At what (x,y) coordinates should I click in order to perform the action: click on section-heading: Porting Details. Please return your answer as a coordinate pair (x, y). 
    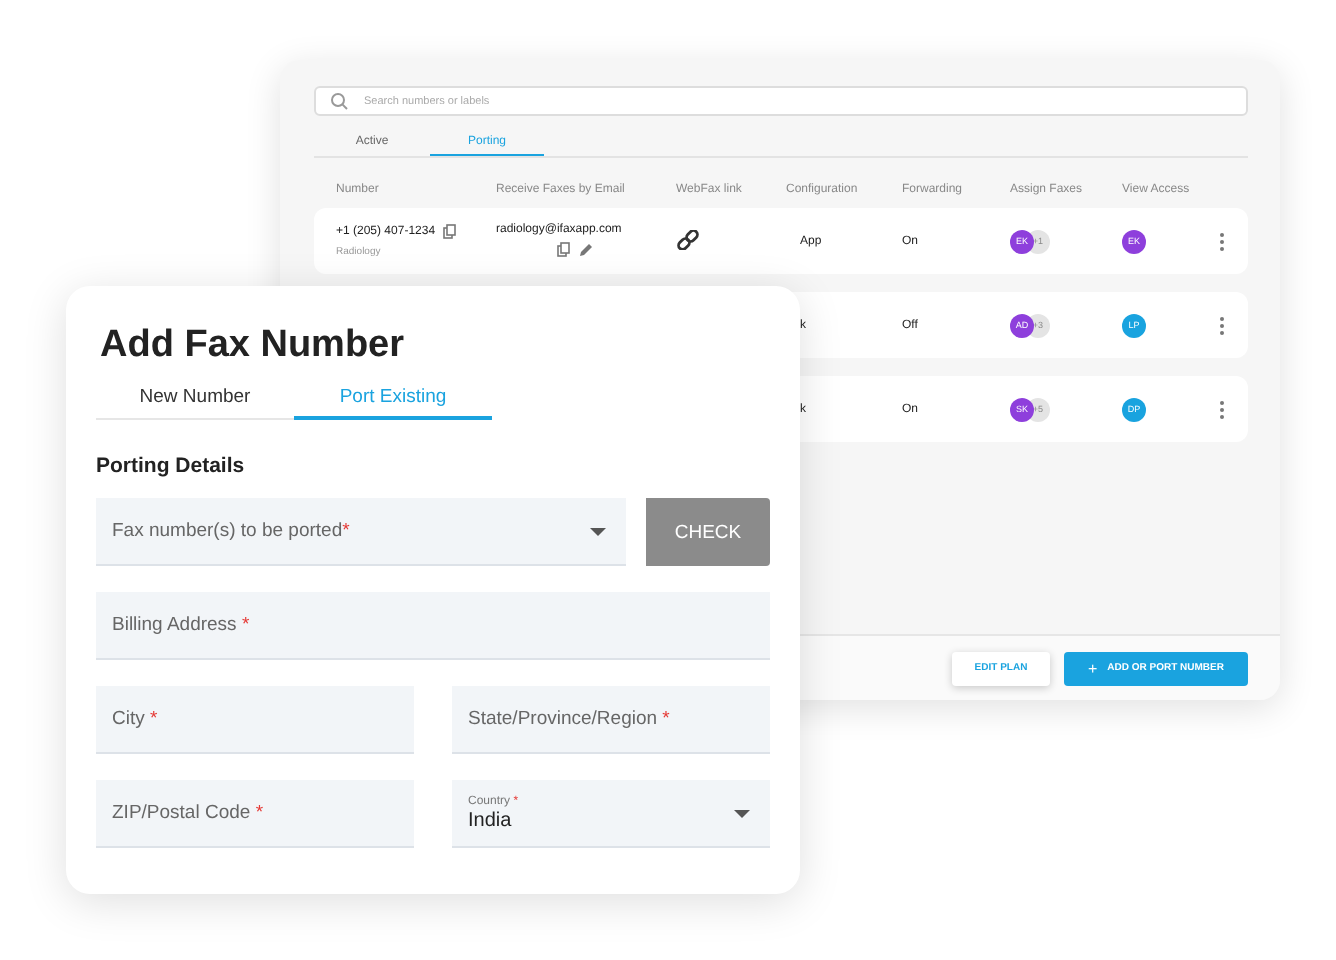
    Looking at the image, I should click on (171, 466).